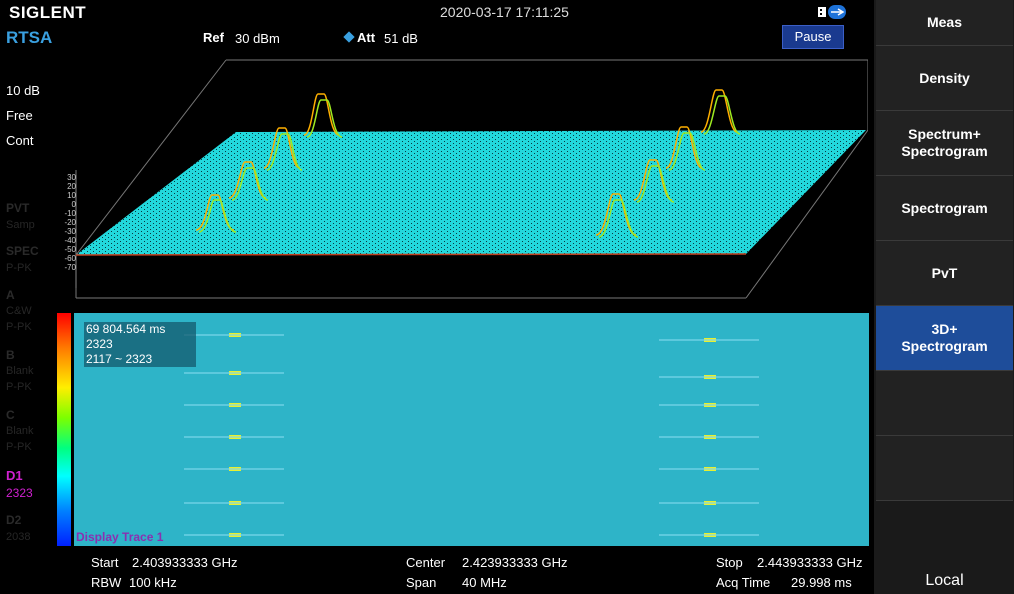 The height and width of the screenshot is (594, 1014). I want to click on softkey-3d-spectrogram: 3D+ Spectrogram, so click(944, 338).